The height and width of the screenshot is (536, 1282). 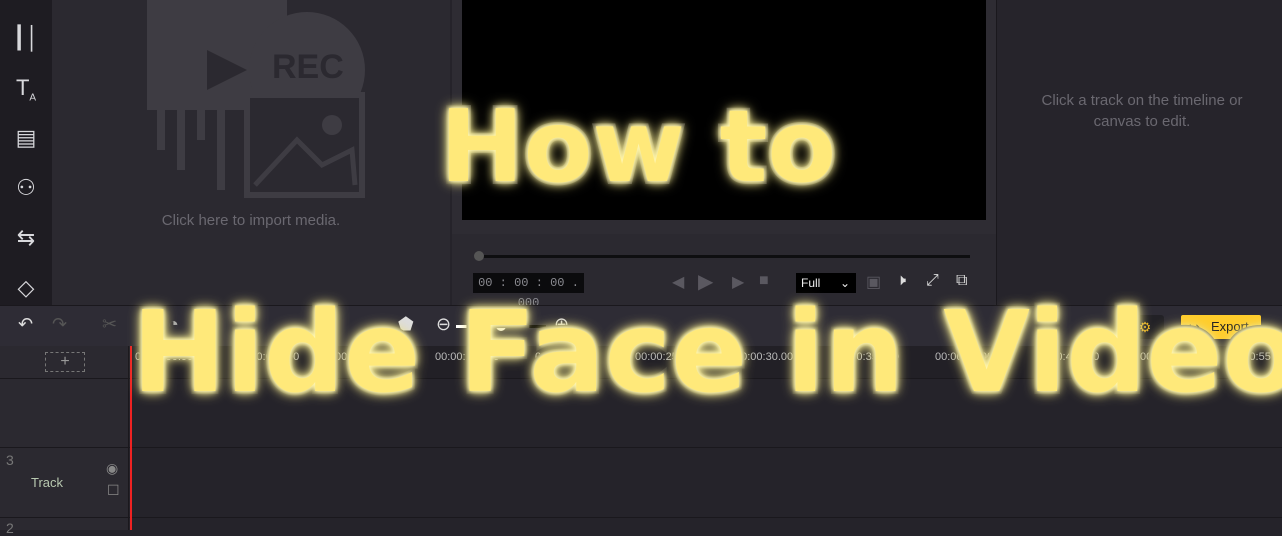 What do you see at coordinates (47, 482) in the screenshot?
I see `track-label: Track` at bounding box center [47, 482].